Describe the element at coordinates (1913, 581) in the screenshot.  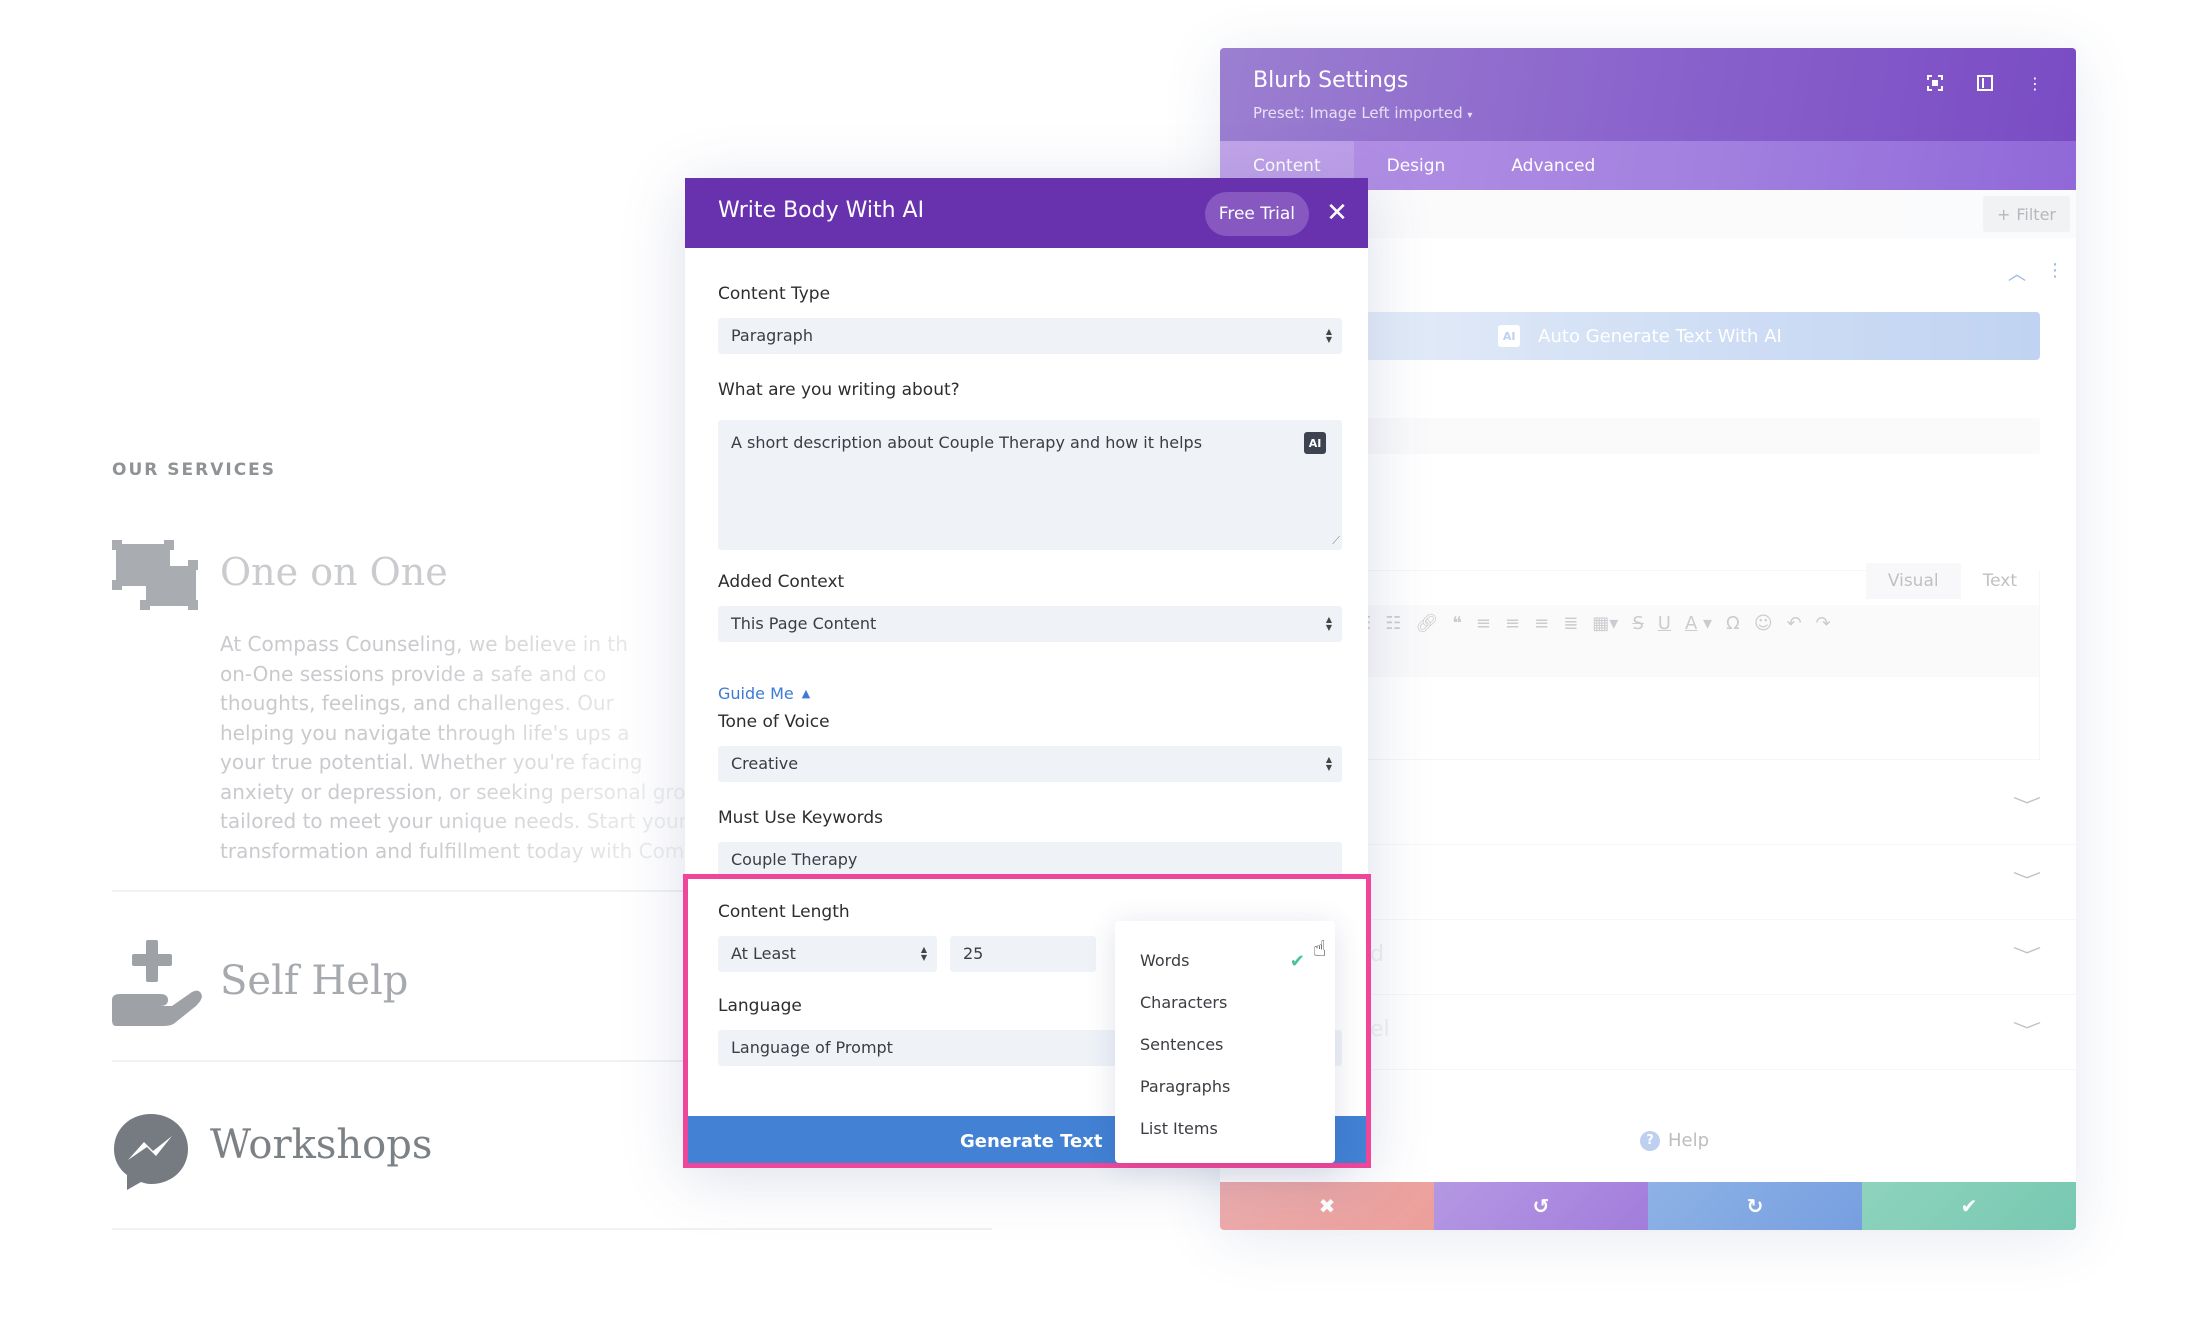
I see `editor-tab-visual: Visual` at that location.